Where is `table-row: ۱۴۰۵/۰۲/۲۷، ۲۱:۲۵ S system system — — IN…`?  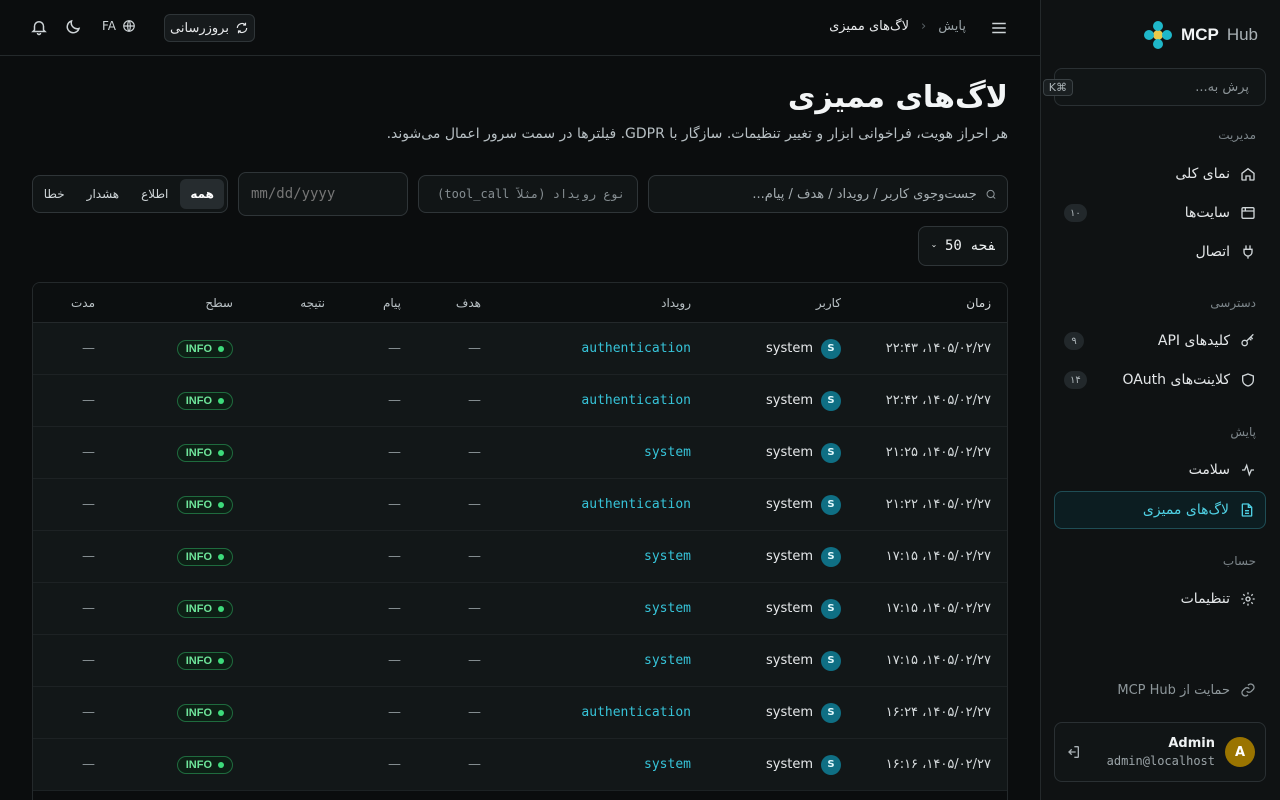
table-row: ۱۴۰۵/۰۲/۲۷، ۲۱:۲۵ S system system — — IN… is located at coordinates (520, 453).